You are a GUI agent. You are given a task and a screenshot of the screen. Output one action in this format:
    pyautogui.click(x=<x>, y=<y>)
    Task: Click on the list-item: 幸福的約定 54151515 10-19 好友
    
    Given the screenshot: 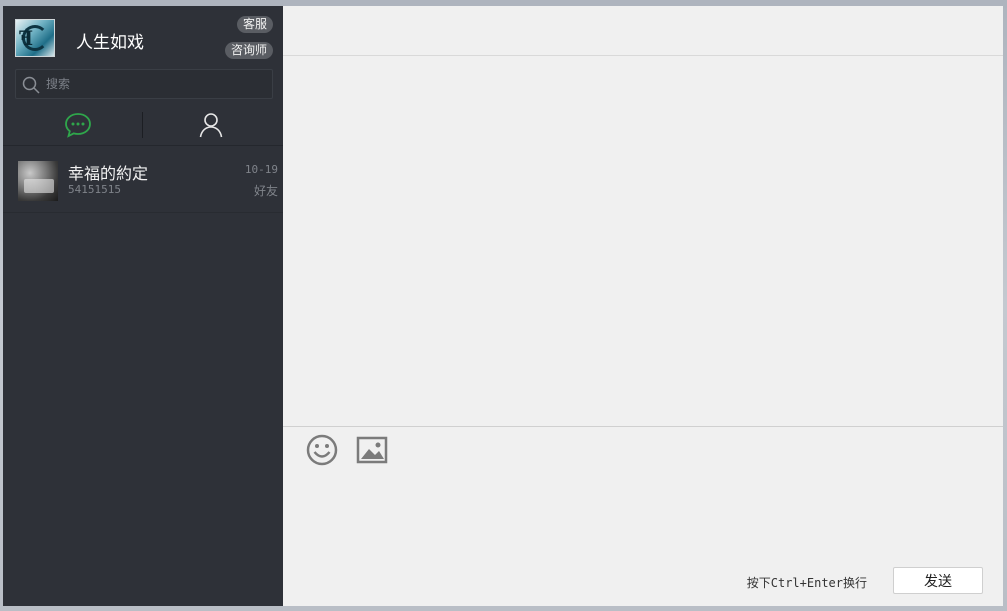 What is the action you would take?
    pyautogui.click(x=143, y=181)
    